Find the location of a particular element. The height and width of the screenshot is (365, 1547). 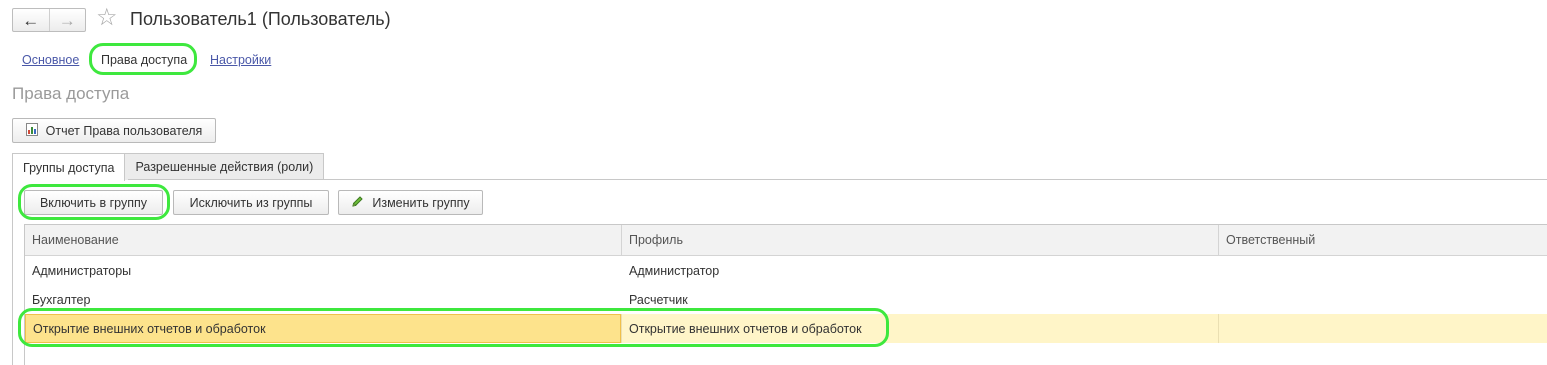

report-user-rights-button: Отчет Права пользователя is located at coordinates (114, 130).